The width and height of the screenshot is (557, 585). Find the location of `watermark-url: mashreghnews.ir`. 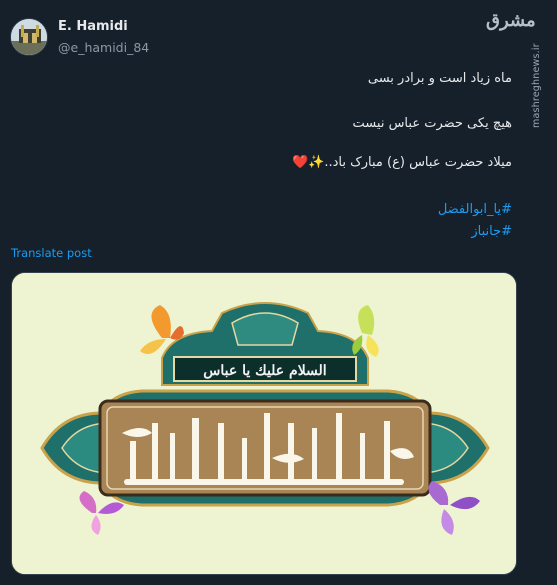

watermark-url: mashreghnews.ir is located at coordinates (536, 85).